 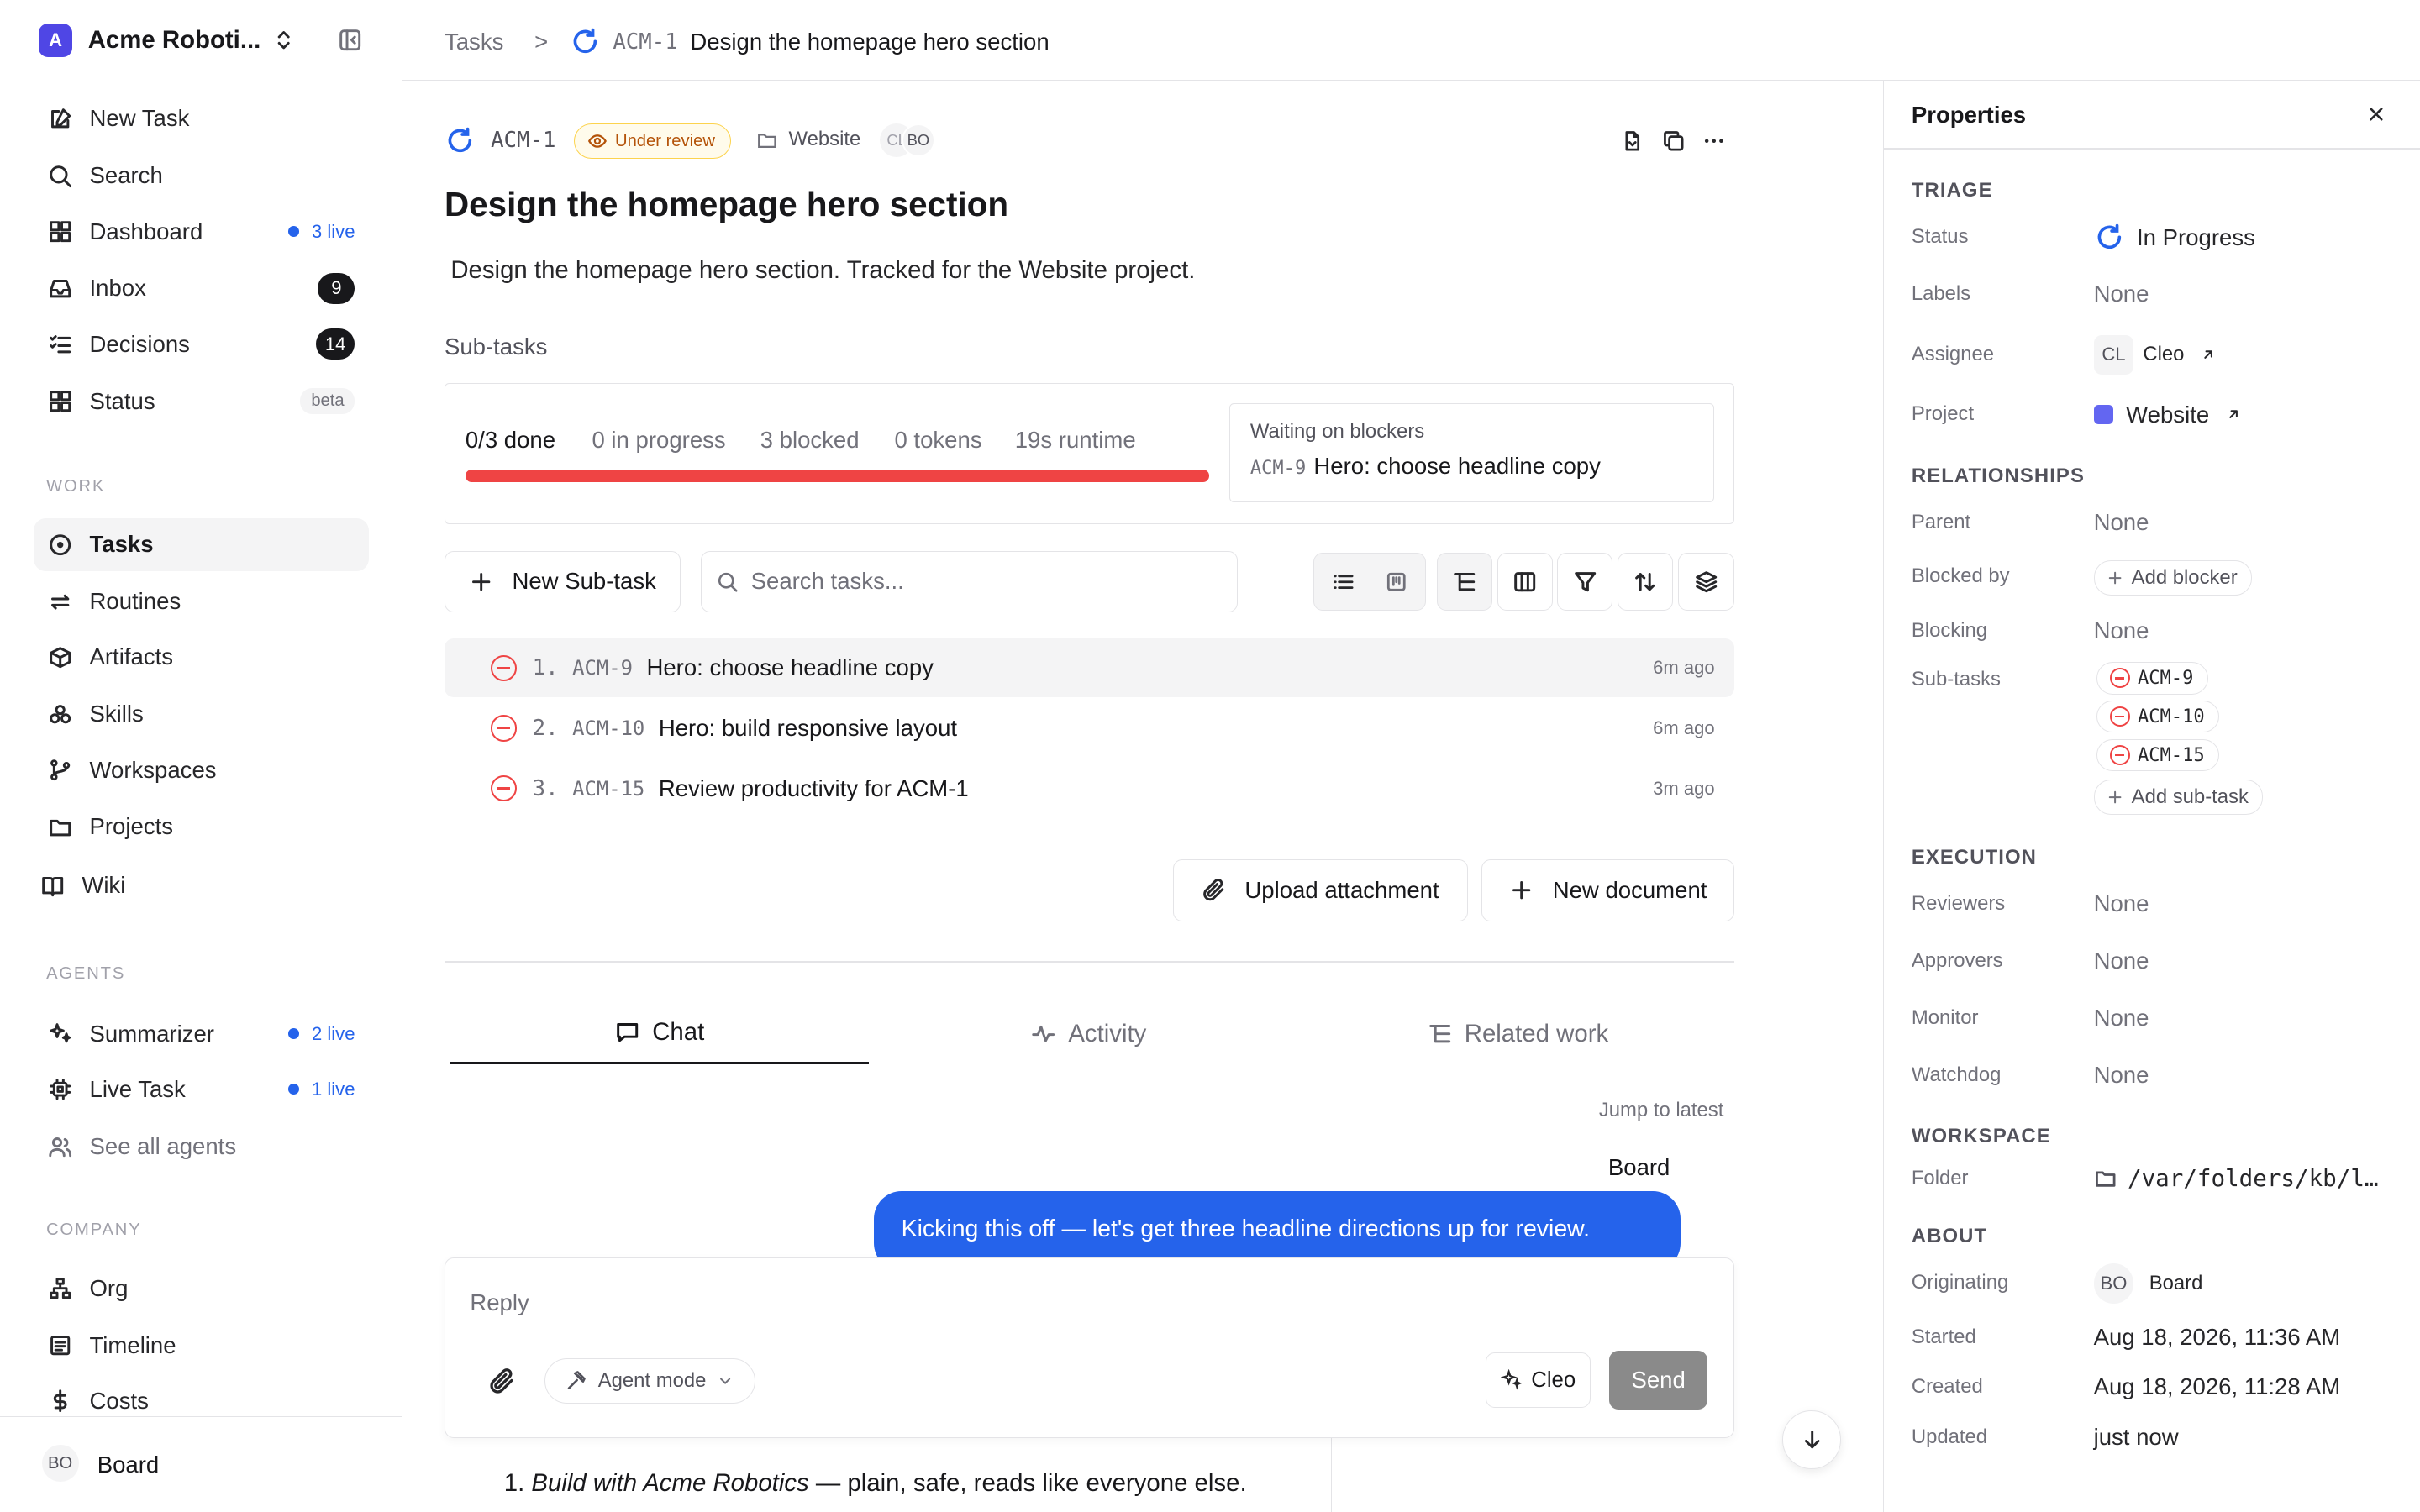 I want to click on sidebar-item-projects: Projects, so click(x=202, y=827).